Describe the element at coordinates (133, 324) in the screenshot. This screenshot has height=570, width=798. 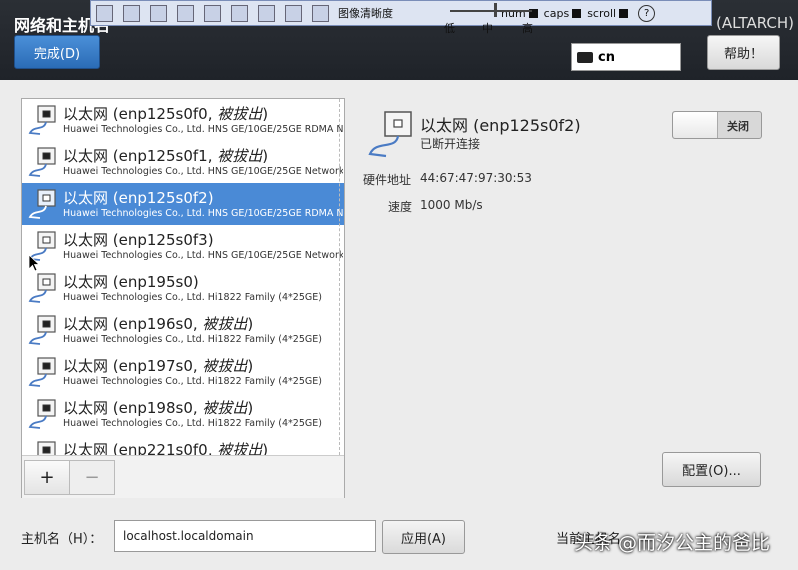
I see `connection-name-part: 以太网 (enp196s0,` at that location.